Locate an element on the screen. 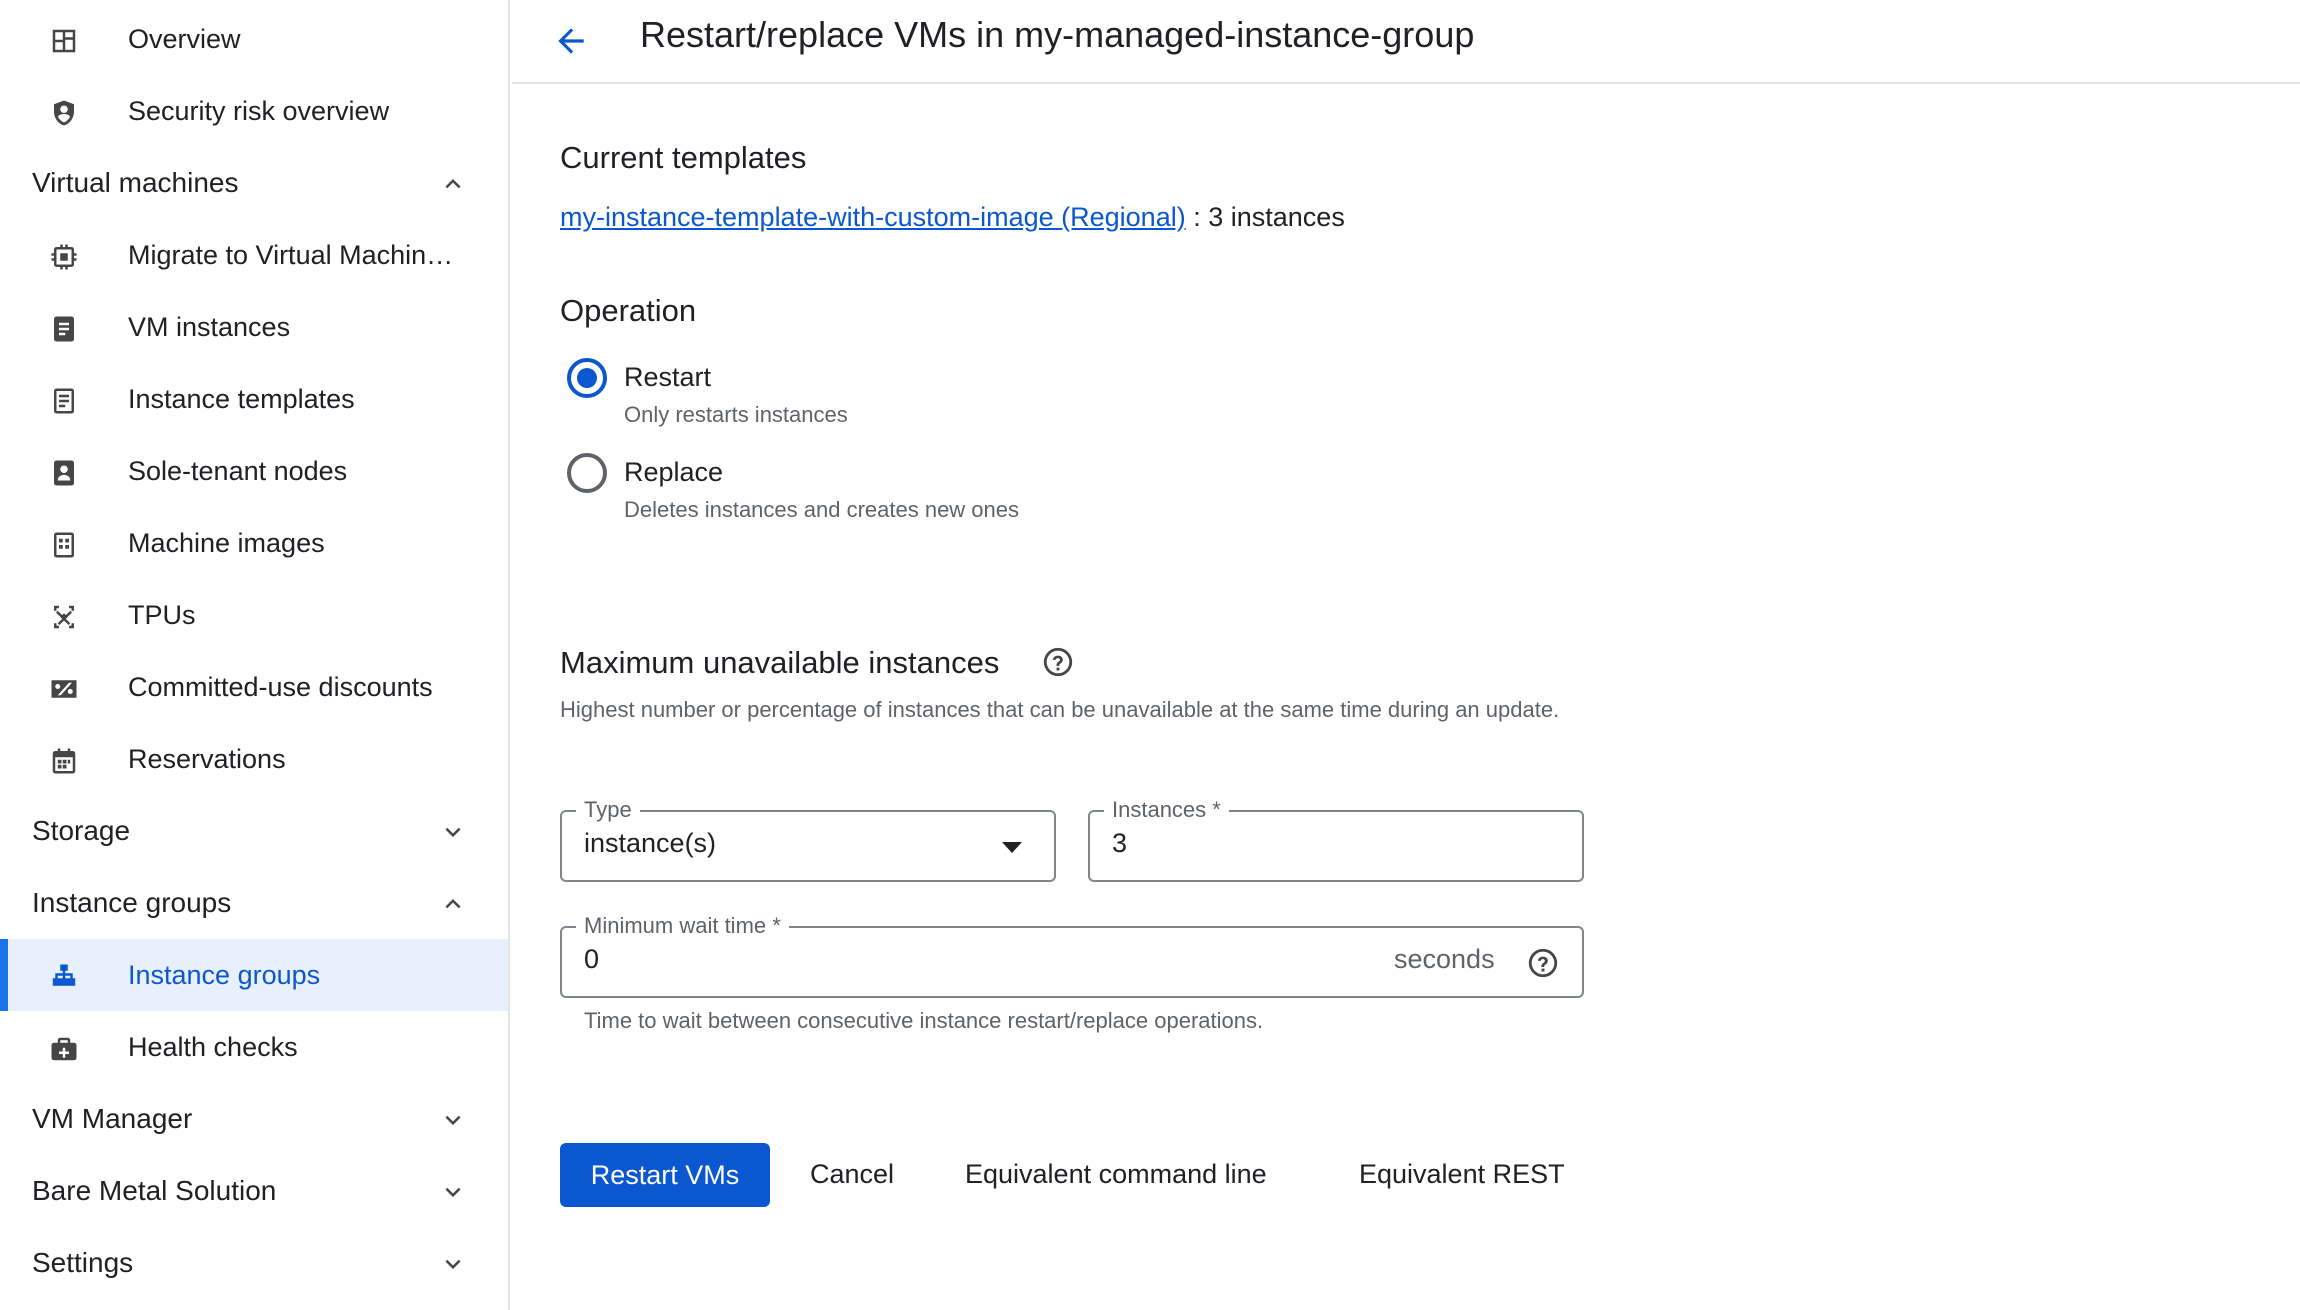 The image size is (2300, 1310). sidebar-section-label: Storage is located at coordinates (81, 830).